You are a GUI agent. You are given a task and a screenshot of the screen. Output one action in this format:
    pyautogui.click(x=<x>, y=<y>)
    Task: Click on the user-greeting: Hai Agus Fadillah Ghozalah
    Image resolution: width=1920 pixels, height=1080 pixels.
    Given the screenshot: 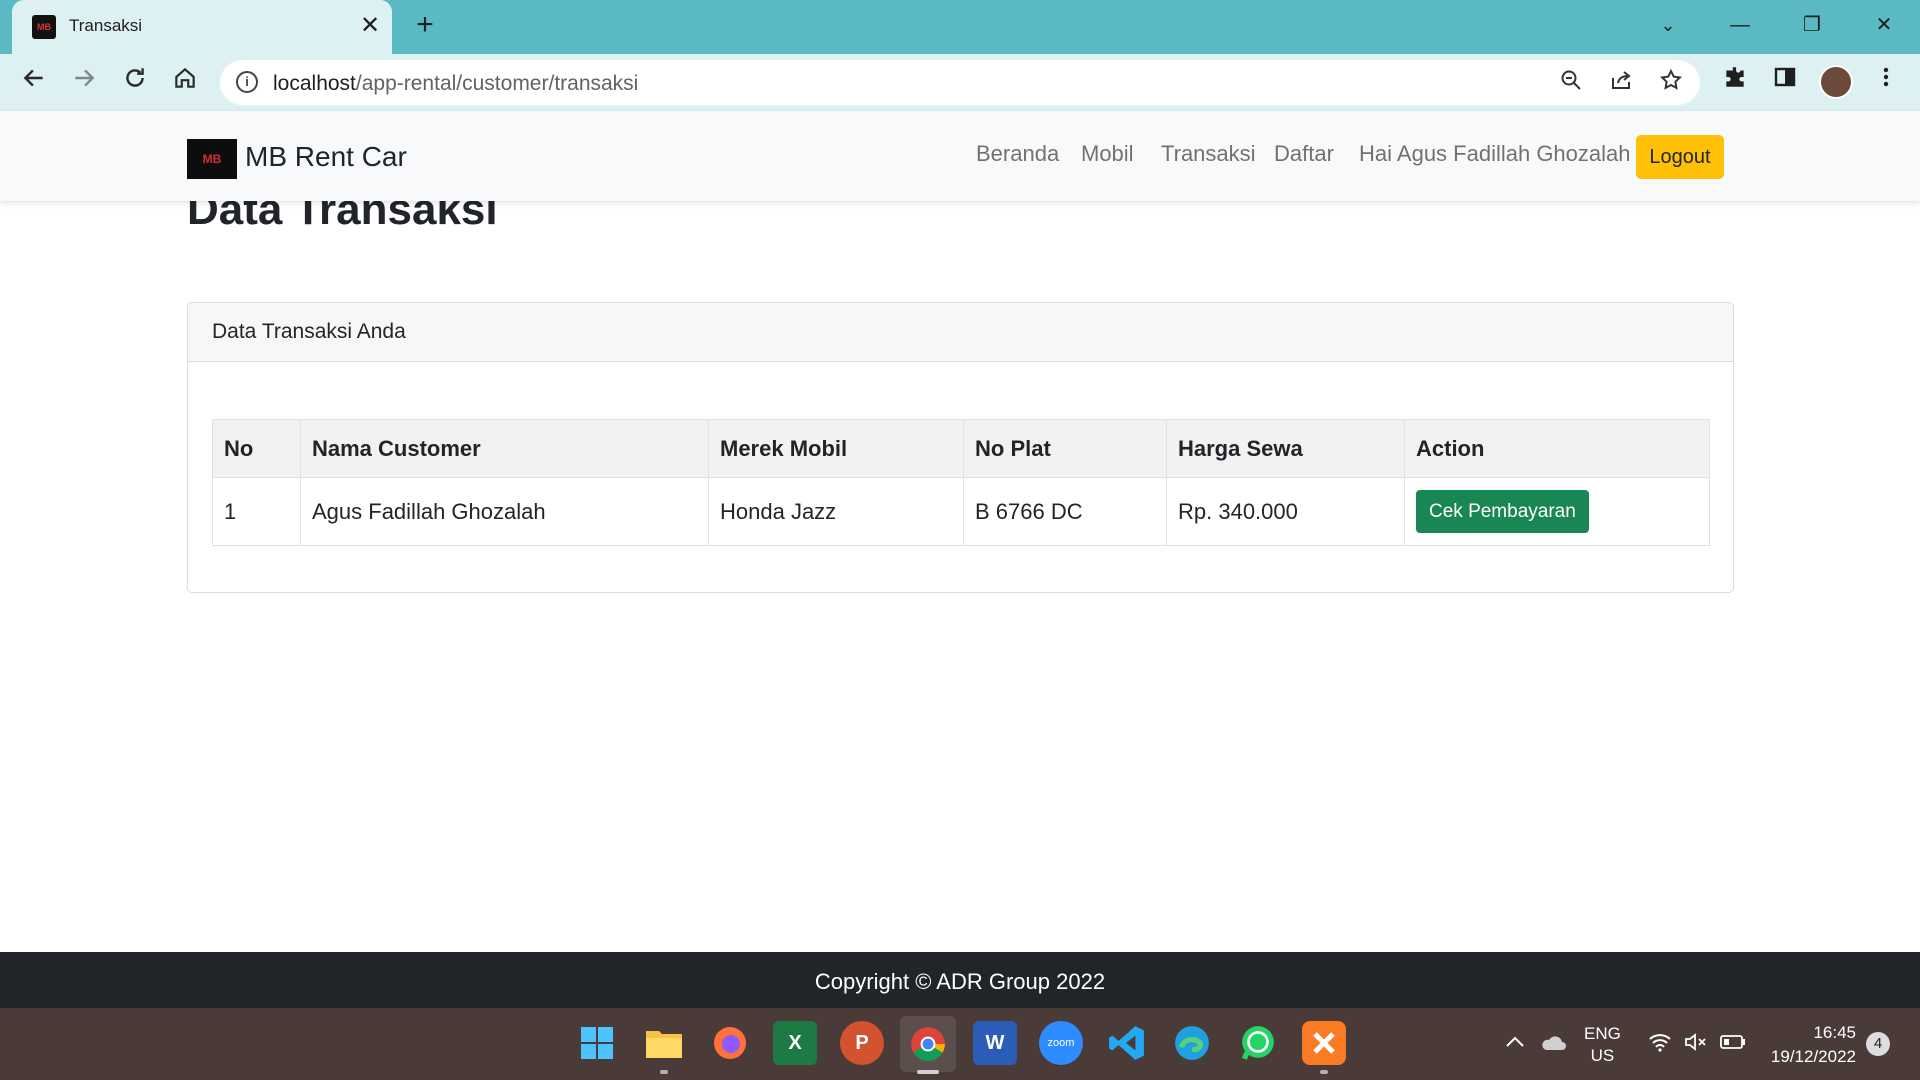 What is the action you would take?
    pyautogui.click(x=1495, y=154)
    